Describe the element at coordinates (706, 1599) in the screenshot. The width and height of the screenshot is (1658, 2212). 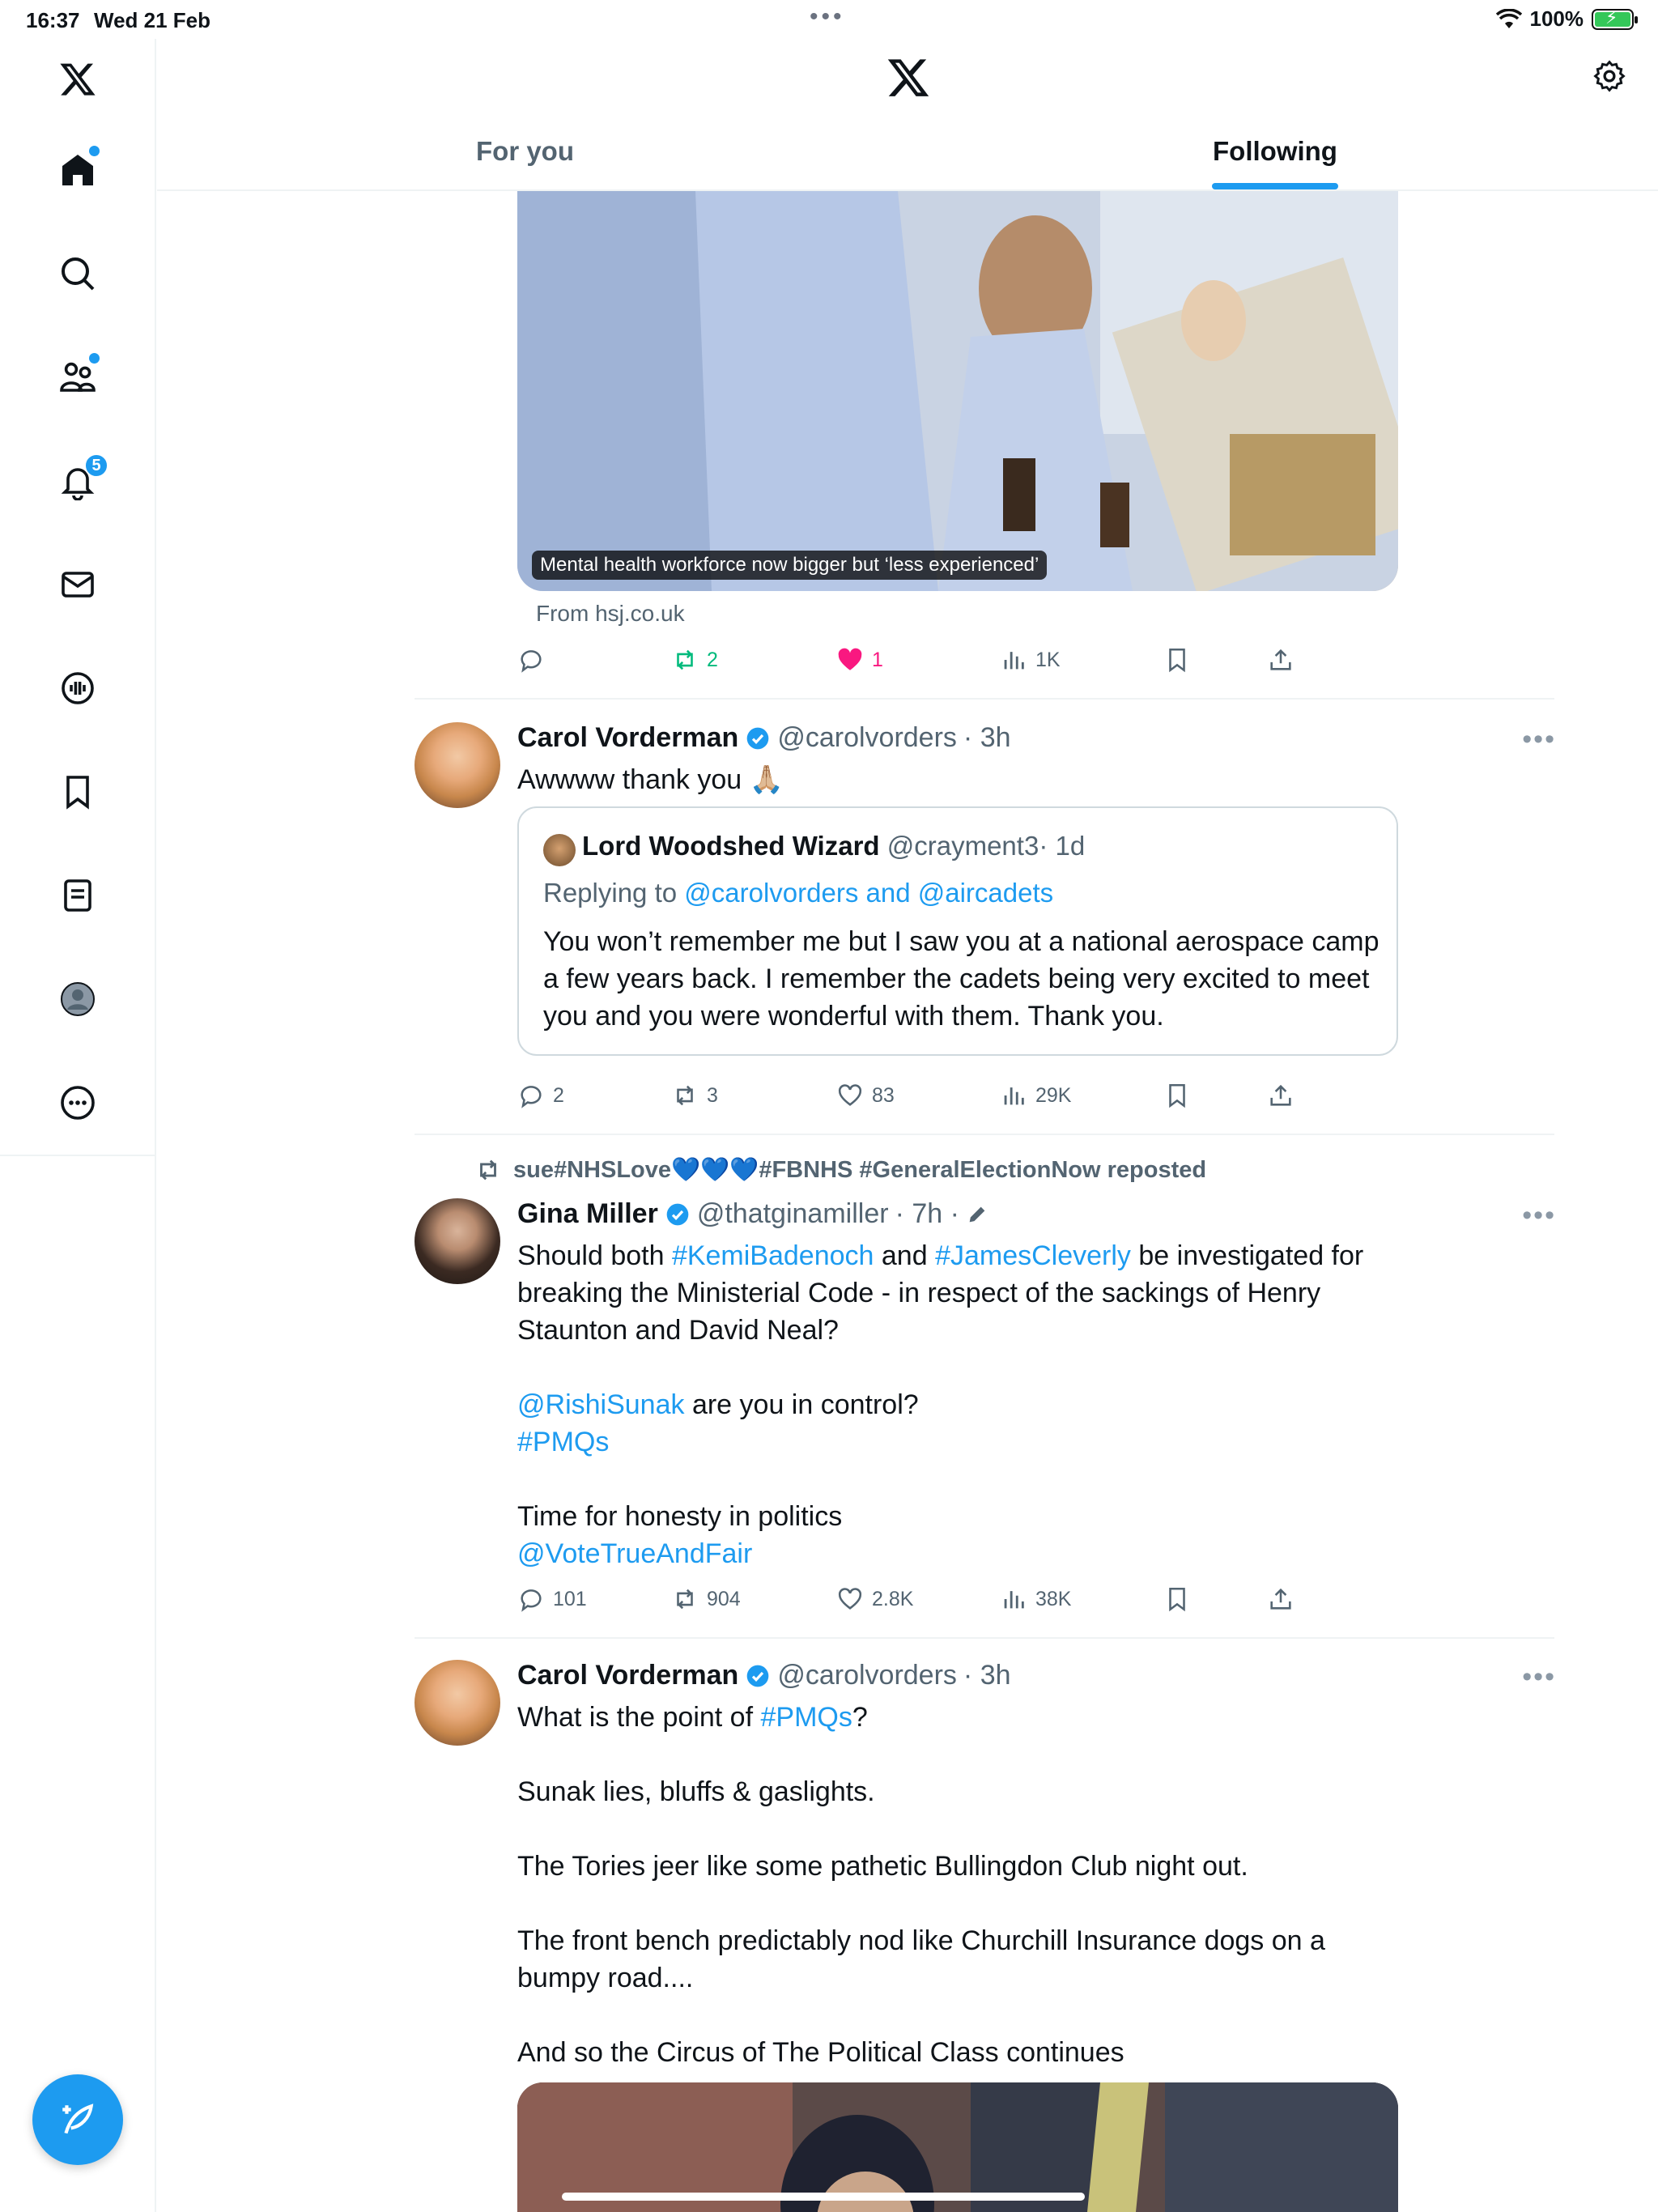
I see `repost-button: 904` at that location.